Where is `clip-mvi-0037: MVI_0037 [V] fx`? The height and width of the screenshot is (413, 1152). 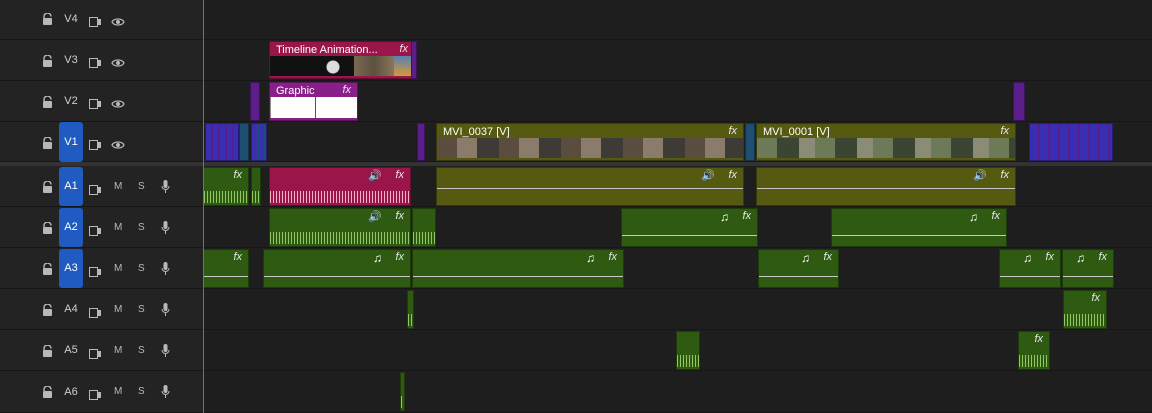
clip-mvi-0037: MVI_0037 [V] fx is located at coordinates (590, 142).